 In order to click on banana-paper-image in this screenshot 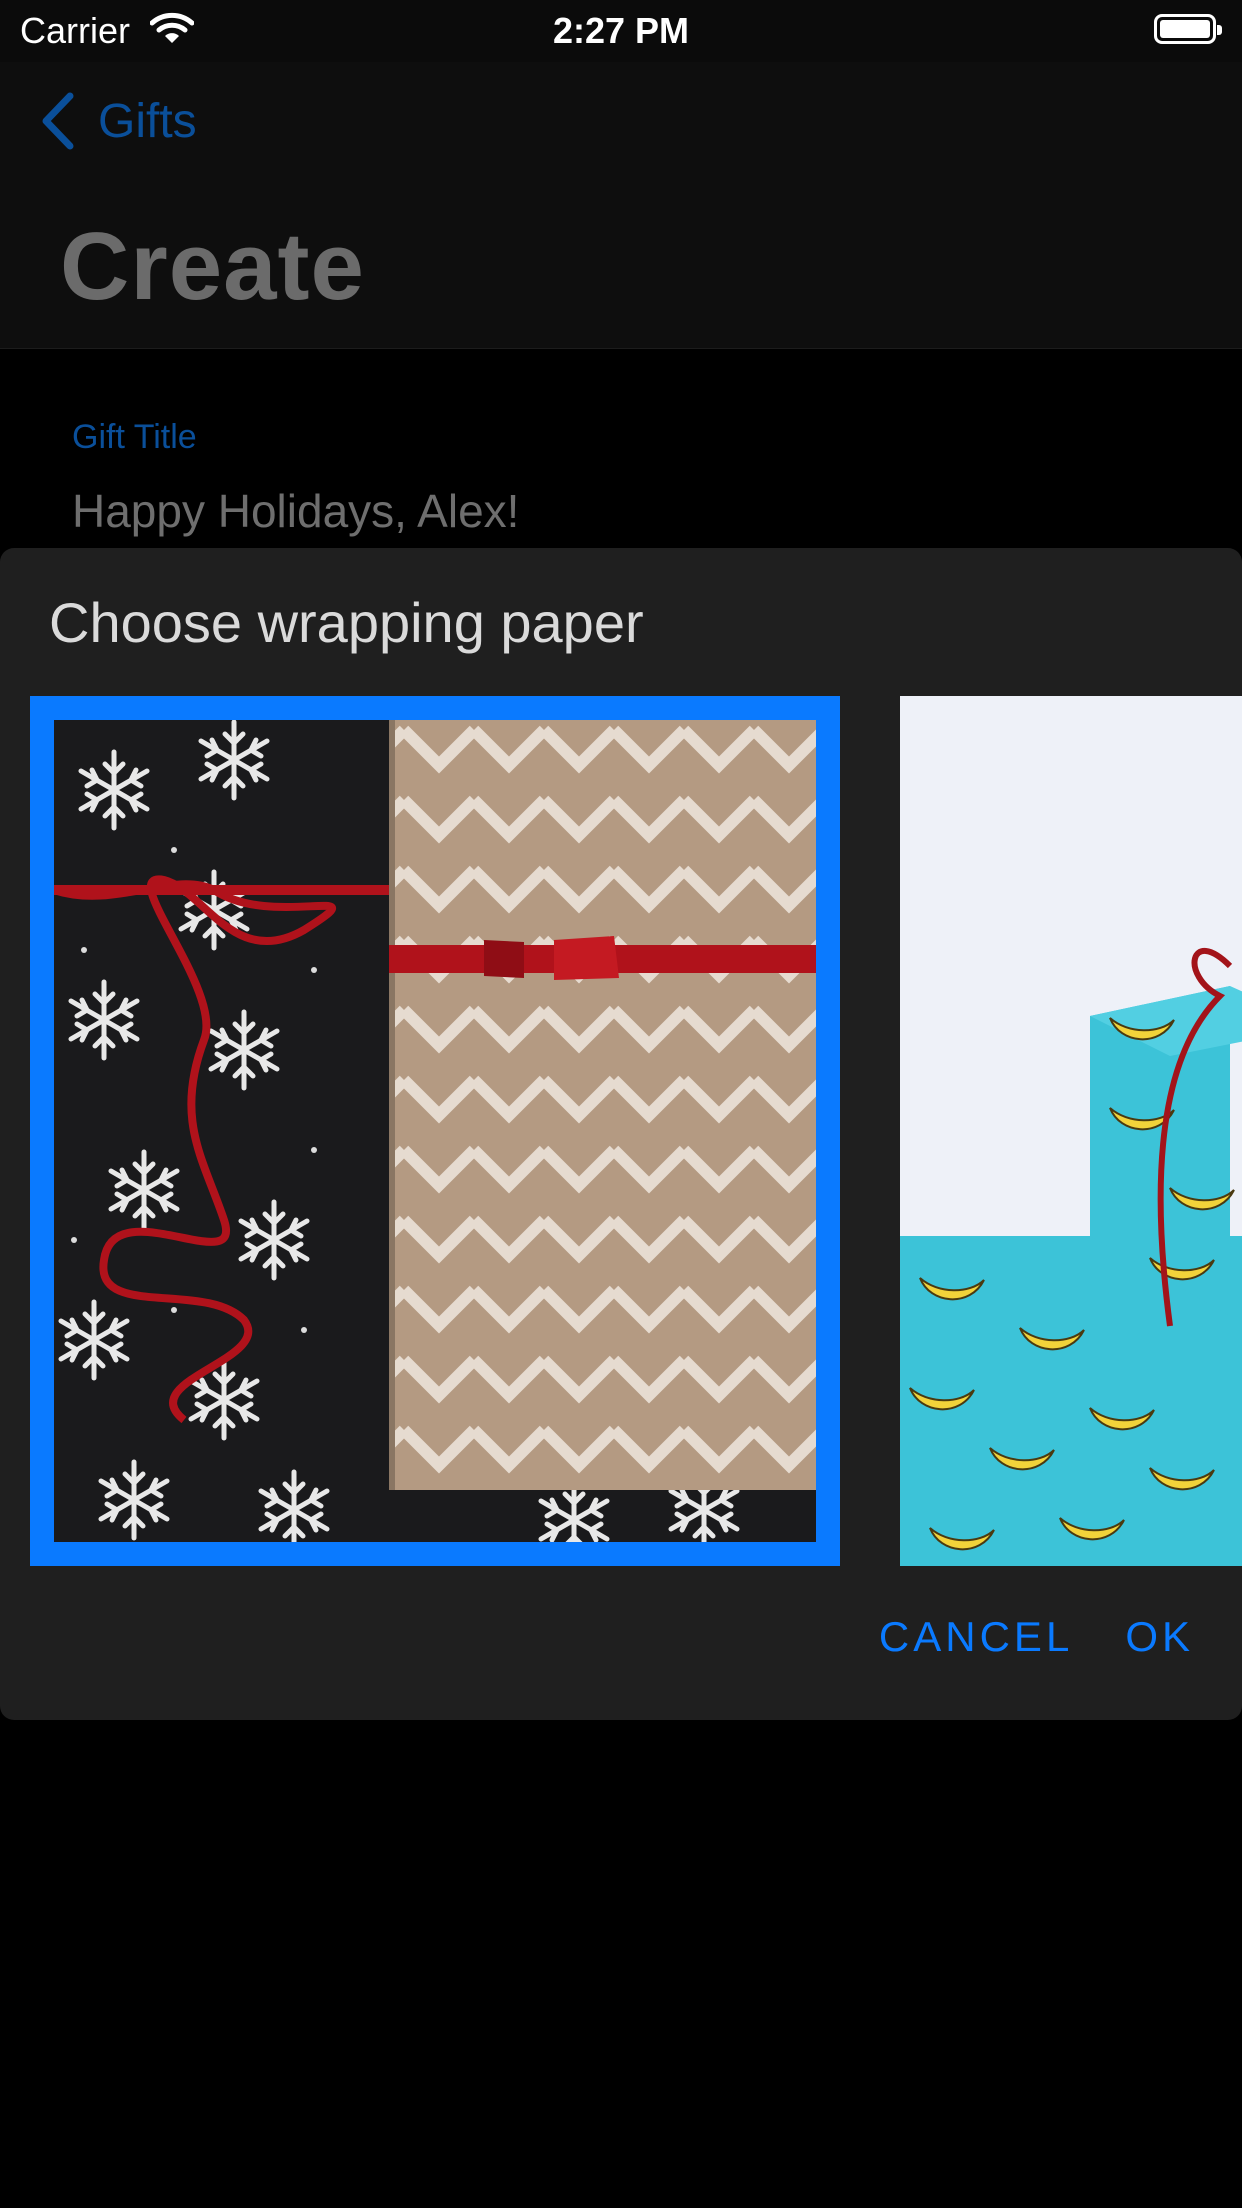, I will do `click(1071, 1131)`.